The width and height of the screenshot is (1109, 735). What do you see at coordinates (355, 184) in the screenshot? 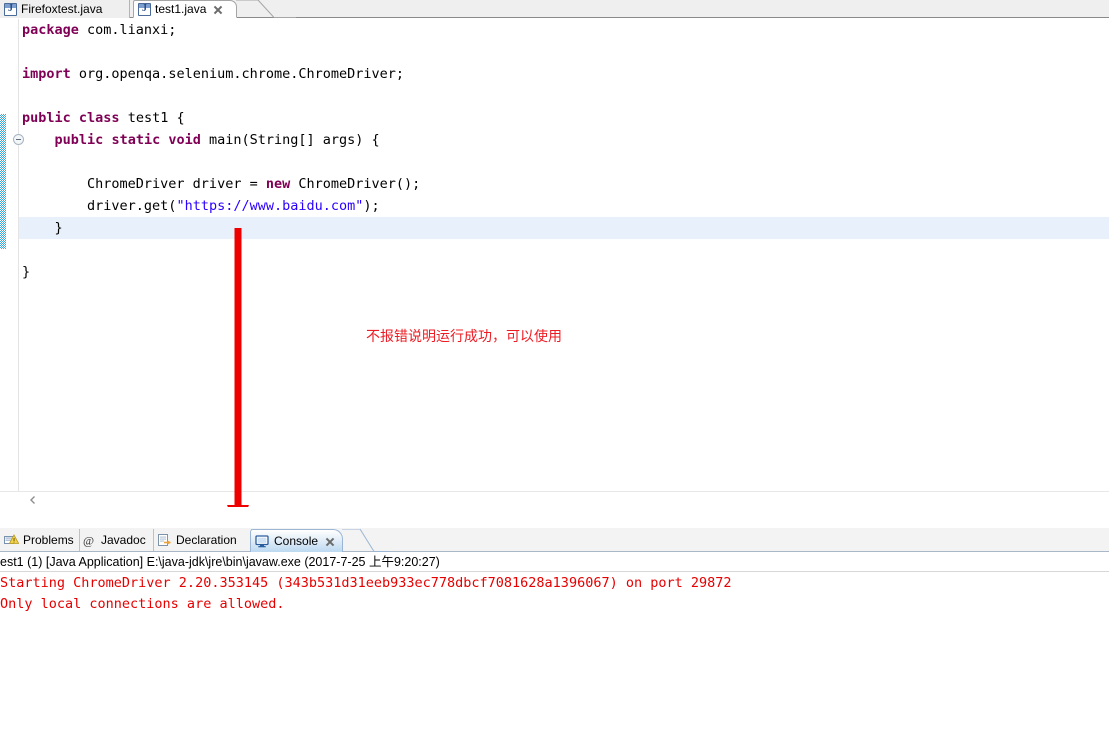
I see `code-token: ChromeDriver();` at bounding box center [355, 184].